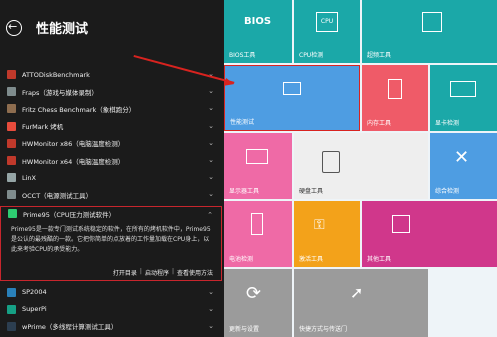 This screenshot has height=337, width=497. I want to click on list-item: wPrime（多线程计算测试工具） ⌄, so click(111, 326).